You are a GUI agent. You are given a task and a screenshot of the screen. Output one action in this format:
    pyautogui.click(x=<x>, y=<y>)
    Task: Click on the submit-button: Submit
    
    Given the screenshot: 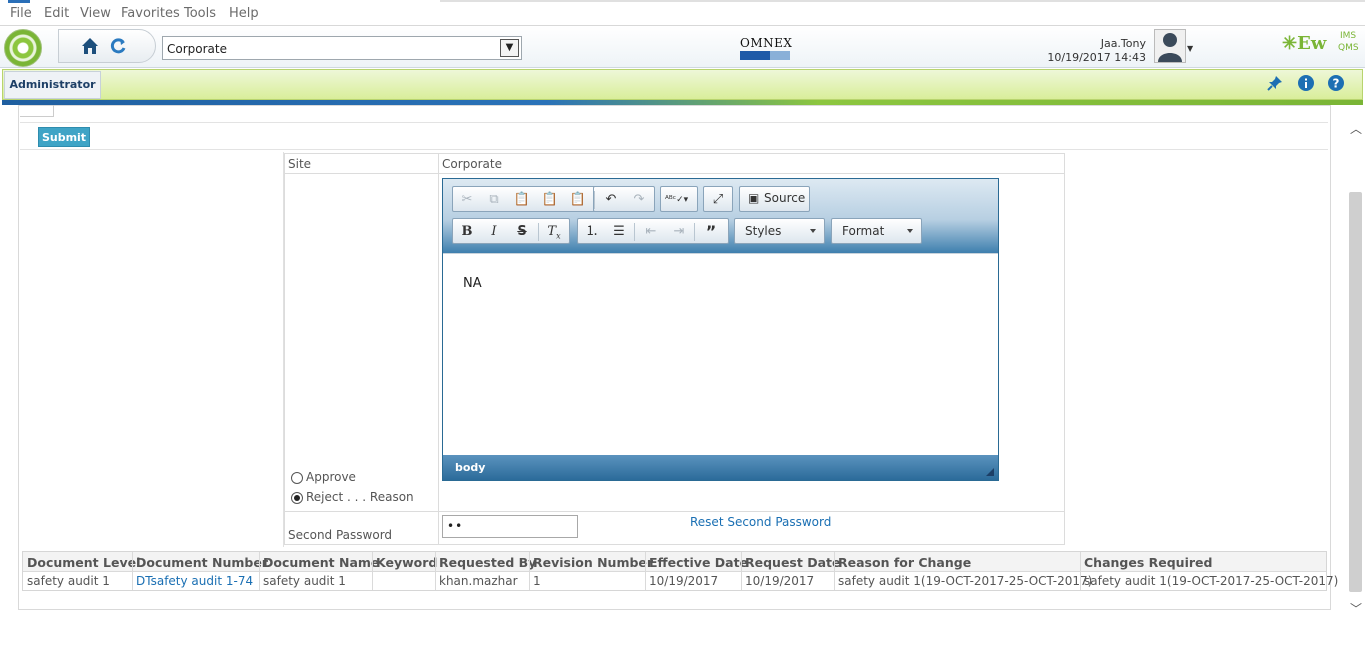 What is the action you would take?
    pyautogui.click(x=64, y=137)
    